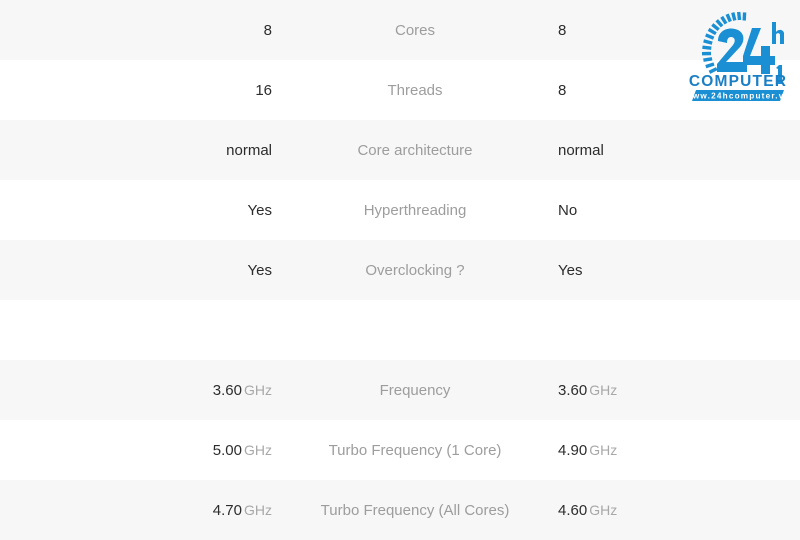  I want to click on right-value-cell: 4.90GHz, so click(633, 450).